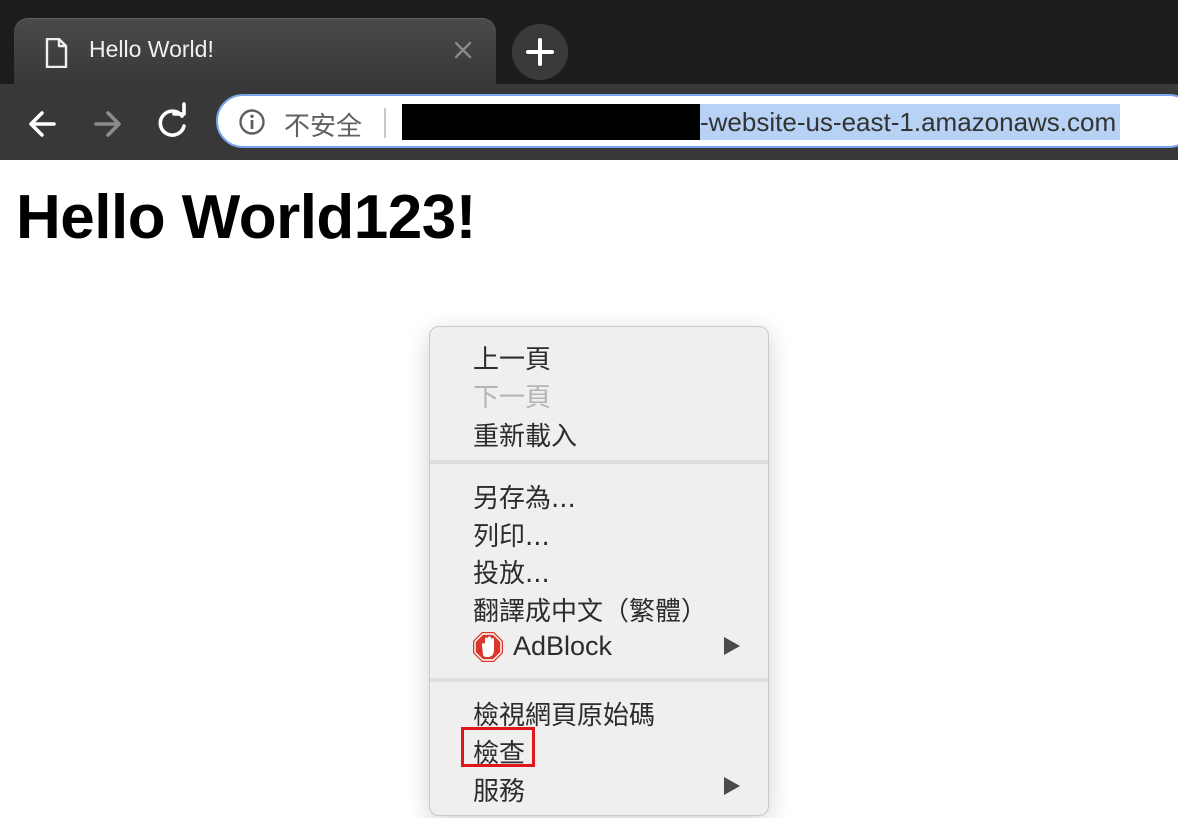  Describe the element at coordinates (498, 747) in the screenshot. I see `highlight-box` at that location.